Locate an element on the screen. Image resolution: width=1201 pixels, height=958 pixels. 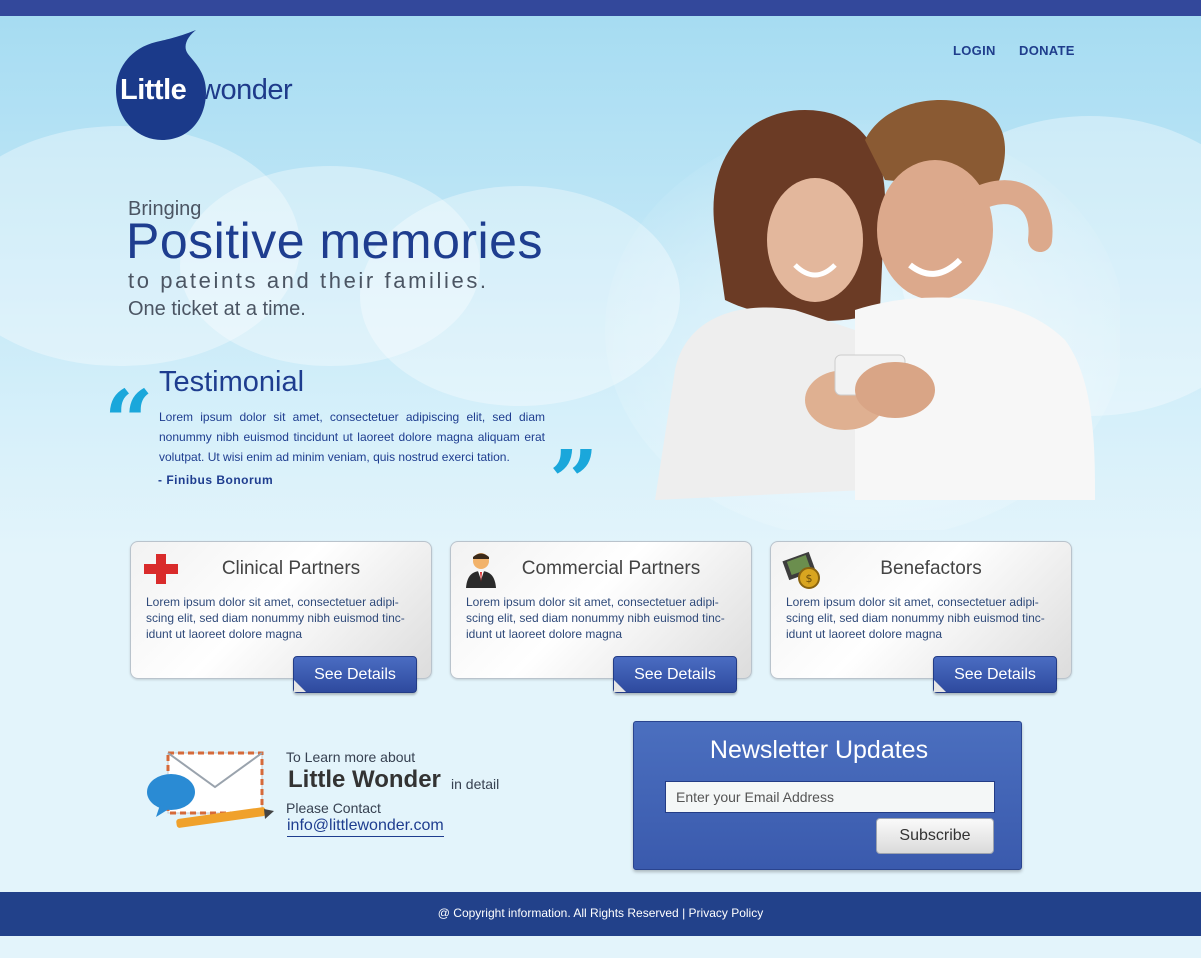
card-title: Clinical Partners is located at coordinates (291, 568).